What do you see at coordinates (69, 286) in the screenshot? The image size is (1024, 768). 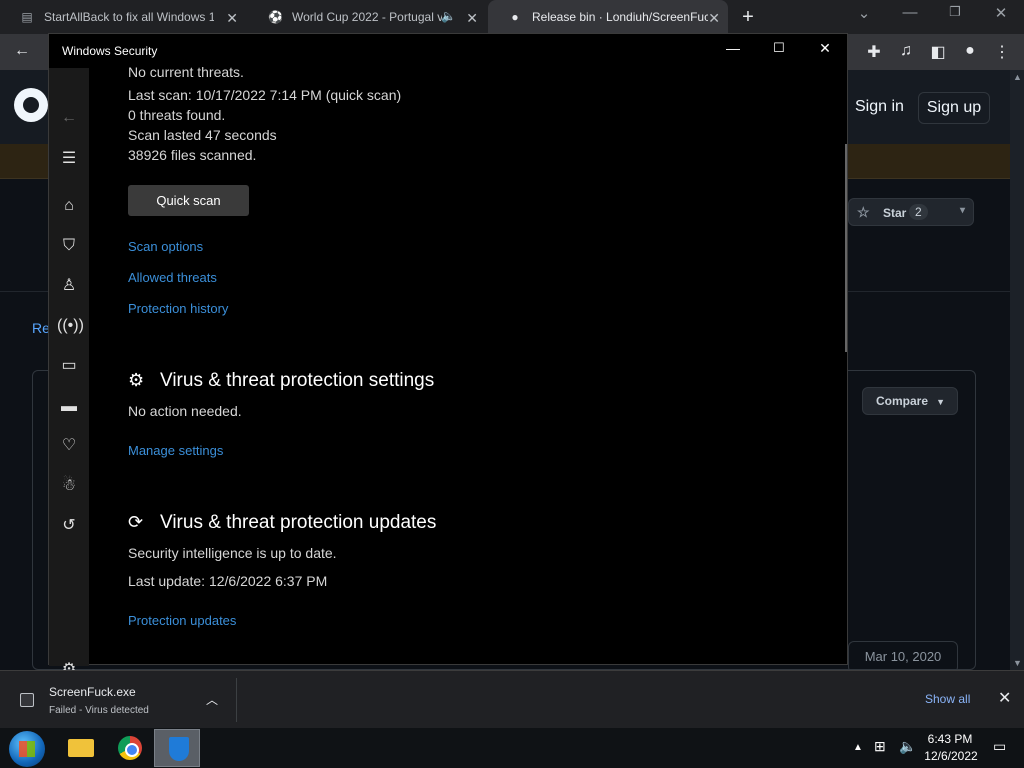 I see `account-icon: ♙` at bounding box center [69, 286].